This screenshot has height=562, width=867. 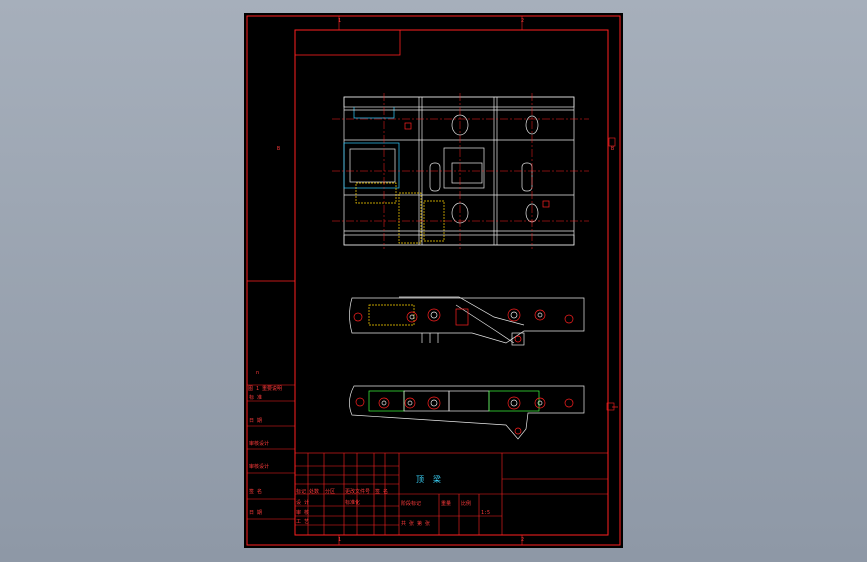 I want to click on left-strip-label-7: 签 名, so click(x=256, y=492).